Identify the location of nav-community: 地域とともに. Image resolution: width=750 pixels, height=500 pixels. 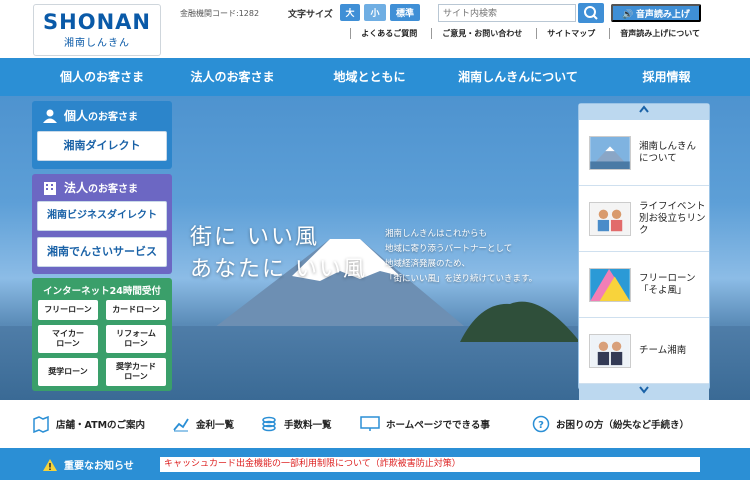
(369, 77).